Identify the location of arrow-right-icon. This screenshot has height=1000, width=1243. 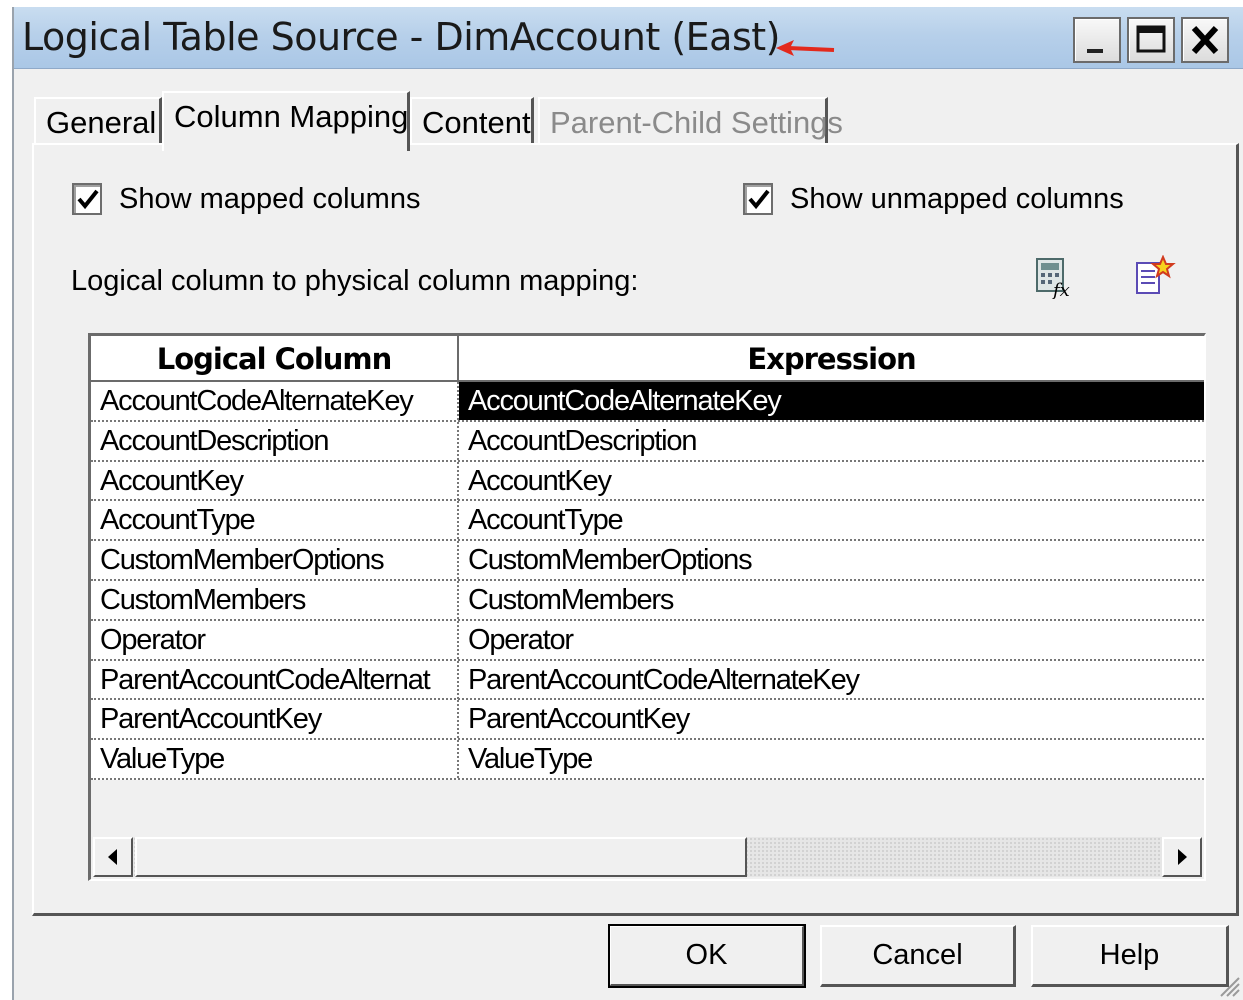
(1182, 857).